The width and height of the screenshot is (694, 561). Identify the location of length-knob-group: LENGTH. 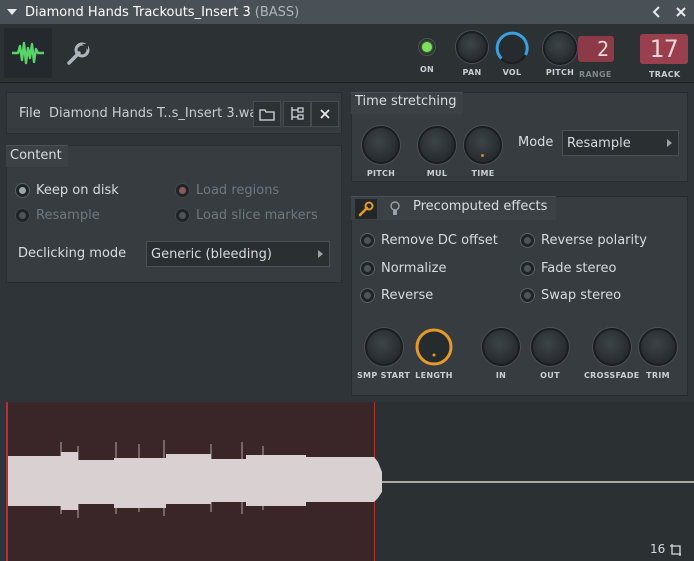
(434, 353).